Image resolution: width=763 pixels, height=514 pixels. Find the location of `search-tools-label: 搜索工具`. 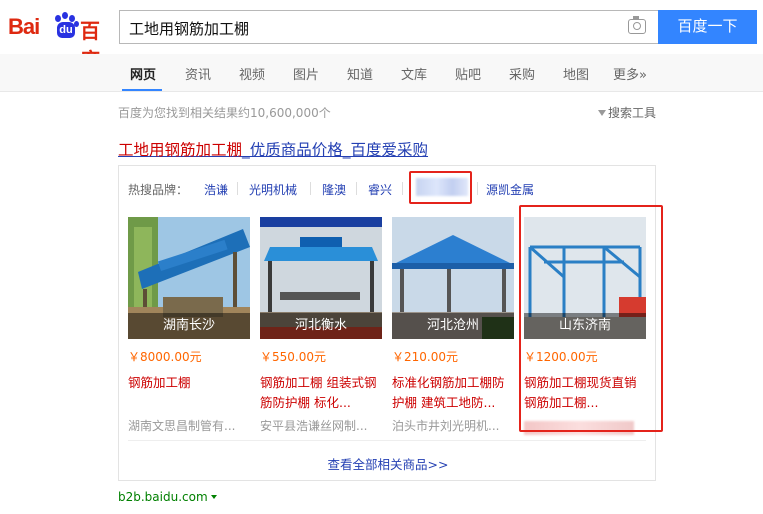

search-tools-label: 搜索工具 is located at coordinates (631, 113).